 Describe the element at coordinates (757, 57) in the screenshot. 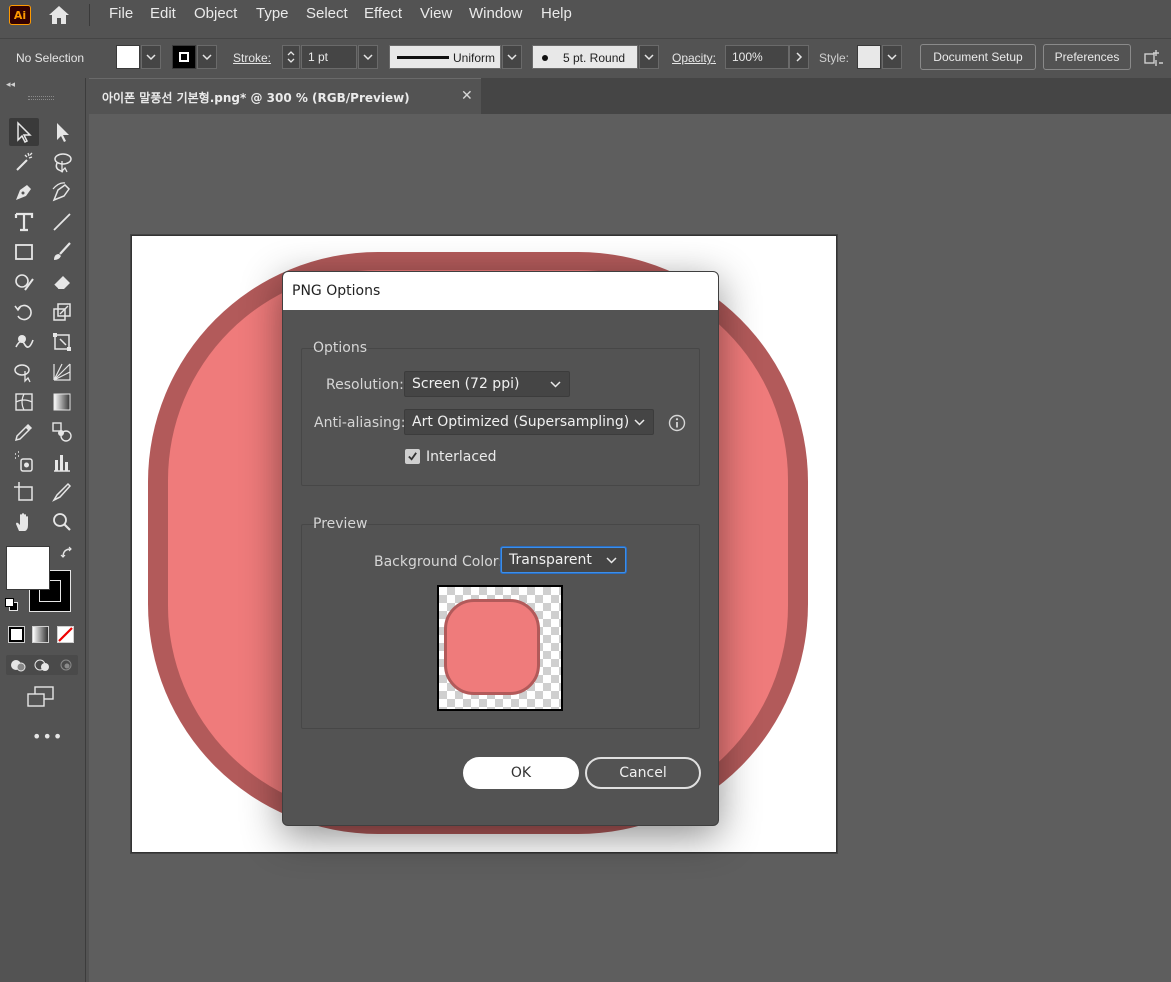

I see `opacity-input: 100%` at that location.